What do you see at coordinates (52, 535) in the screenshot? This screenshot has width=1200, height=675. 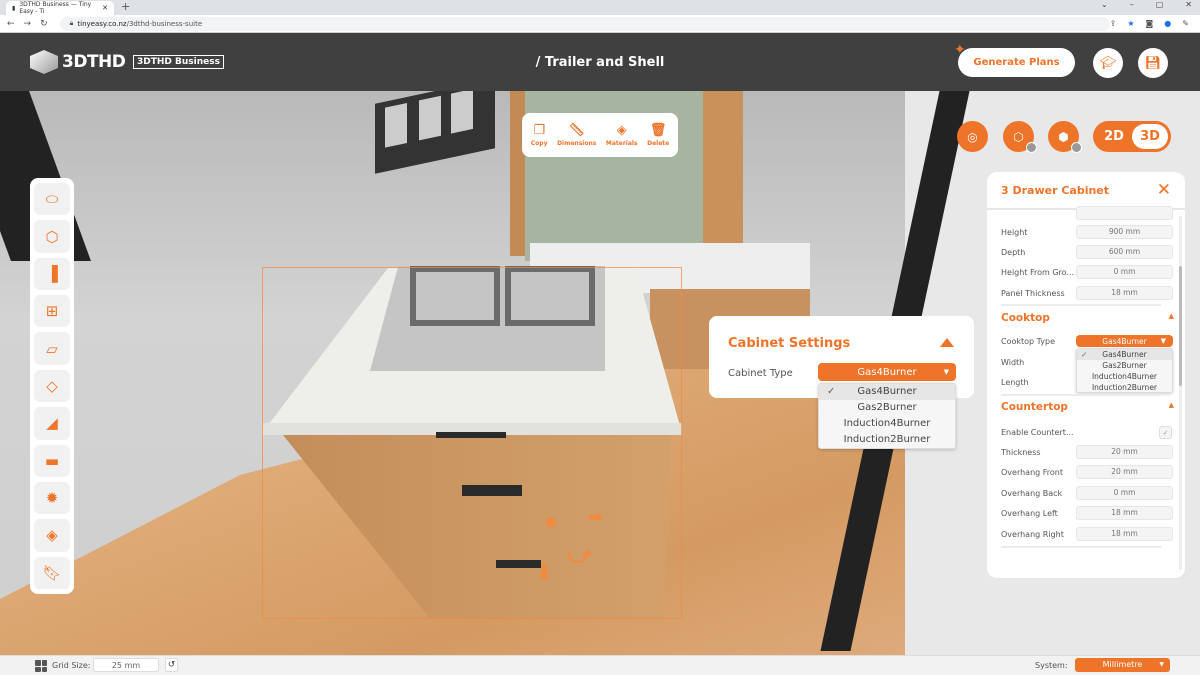 I see `sidebar-item-paint: ◈` at bounding box center [52, 535].